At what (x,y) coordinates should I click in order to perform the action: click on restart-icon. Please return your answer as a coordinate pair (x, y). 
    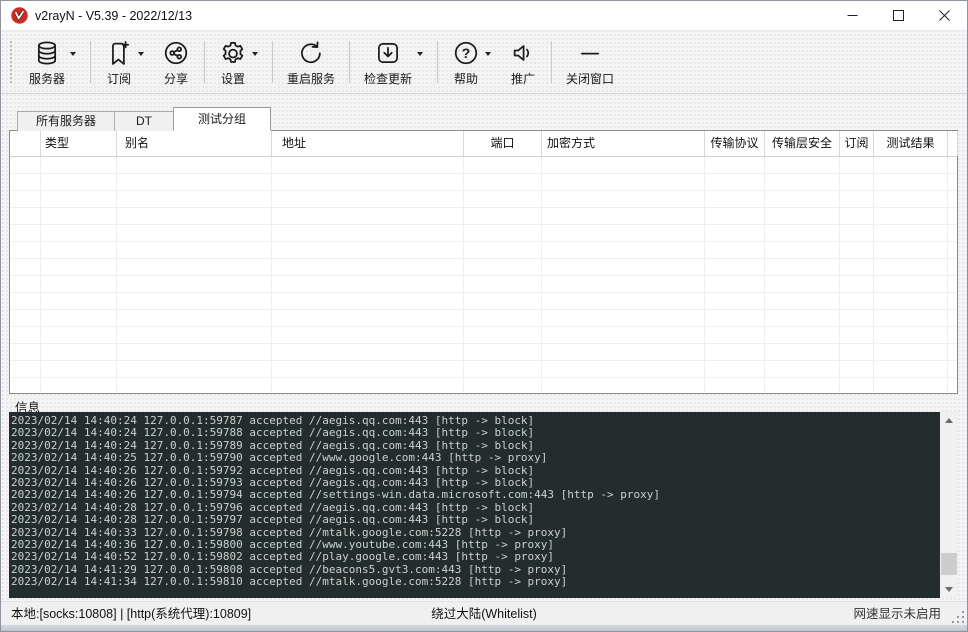
    Looking at the image, I should click on (311, 53).